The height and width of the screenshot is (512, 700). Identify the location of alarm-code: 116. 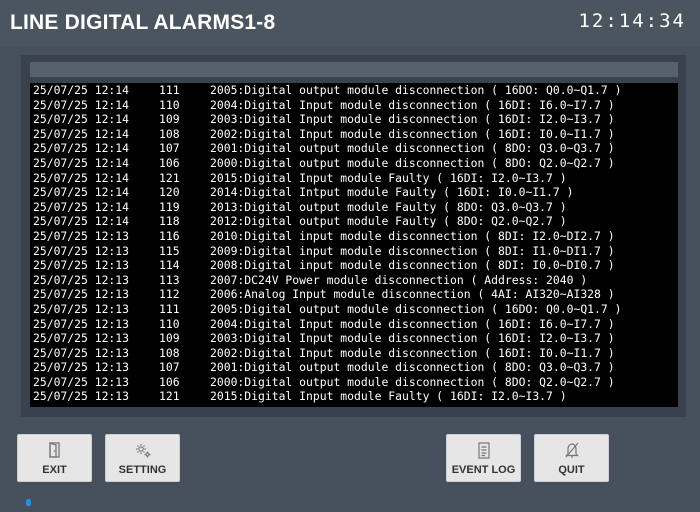
(169, 235).